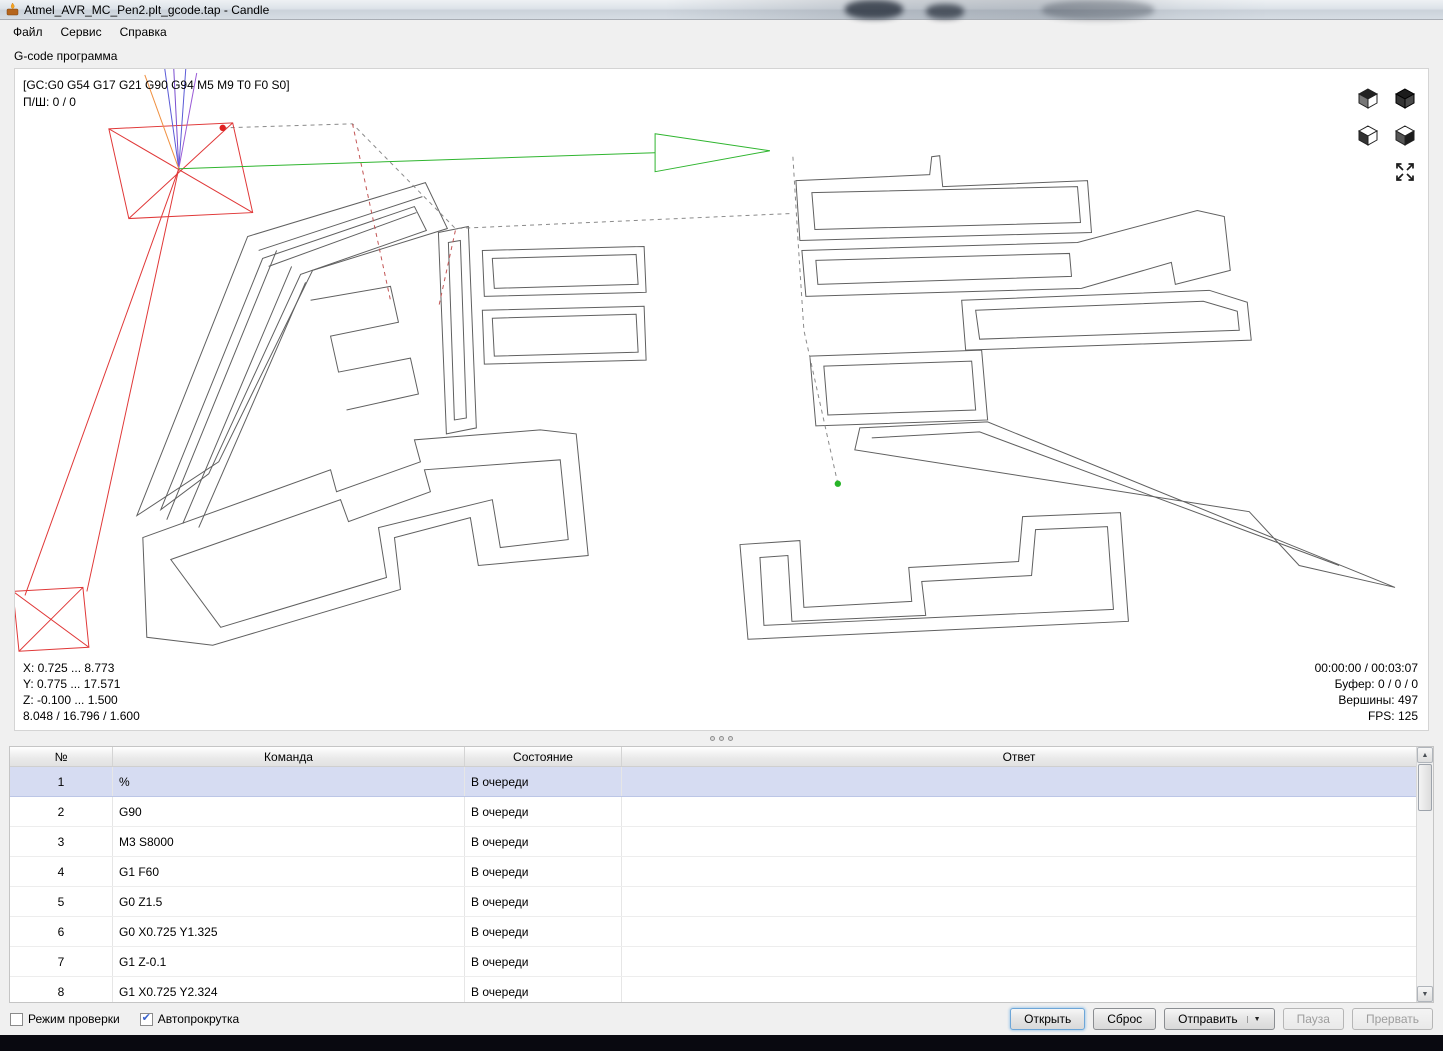 This screenshot has height=1051, width=1443. Describe the element at coordinates (61, 781) in the screenshot. I see `cell-num: 1` at that location.